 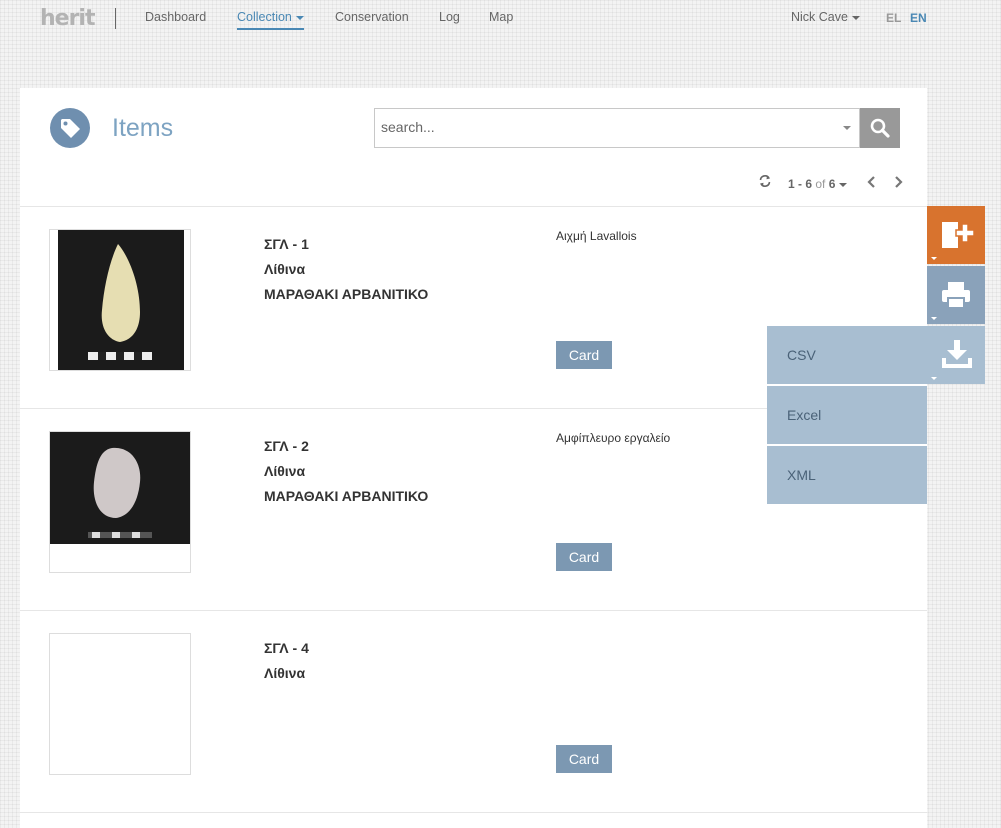 I want to click on item-code: ΣΓΛ - 4, so click(x=286, y=648).